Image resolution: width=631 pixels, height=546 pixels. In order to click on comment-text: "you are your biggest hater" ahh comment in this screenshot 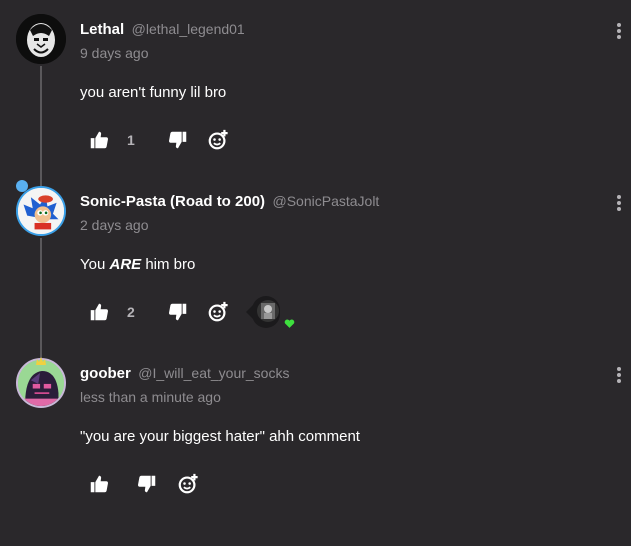, I will do `click(220, 436)`.